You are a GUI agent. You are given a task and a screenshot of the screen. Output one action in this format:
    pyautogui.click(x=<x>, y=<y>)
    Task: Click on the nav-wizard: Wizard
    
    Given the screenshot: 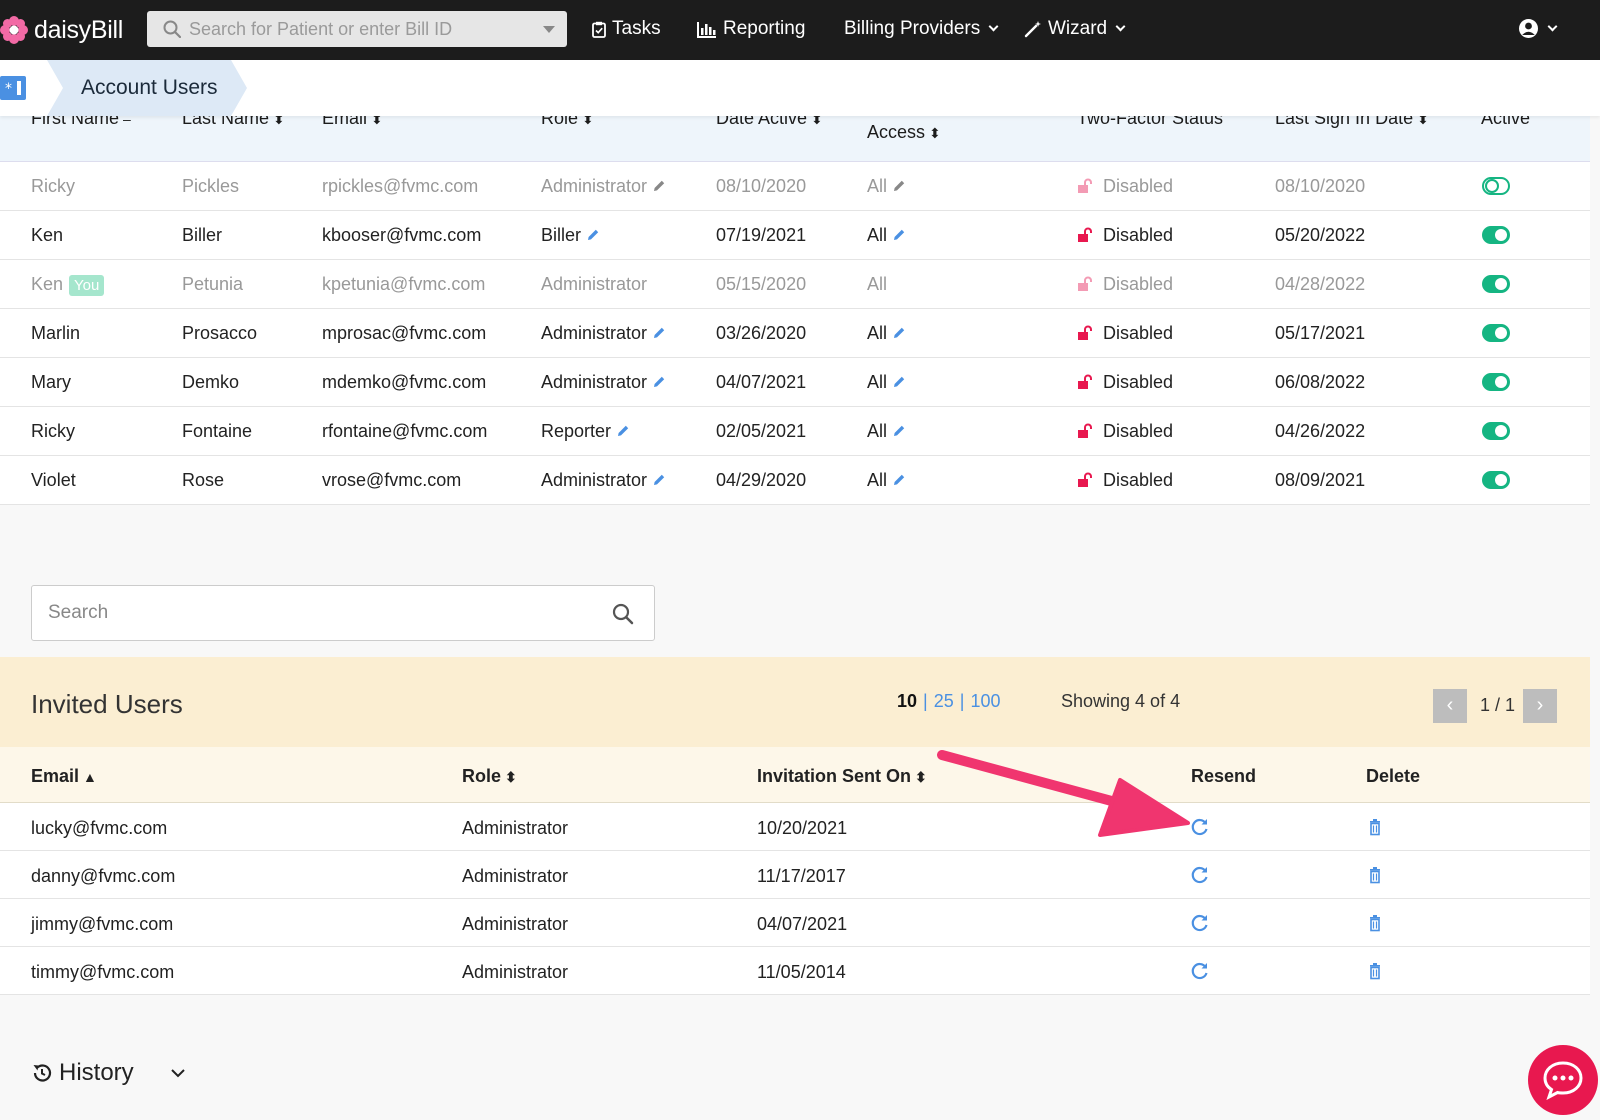 What is the action you would take?
    pyautogui.click(x=1075, y=29)
    